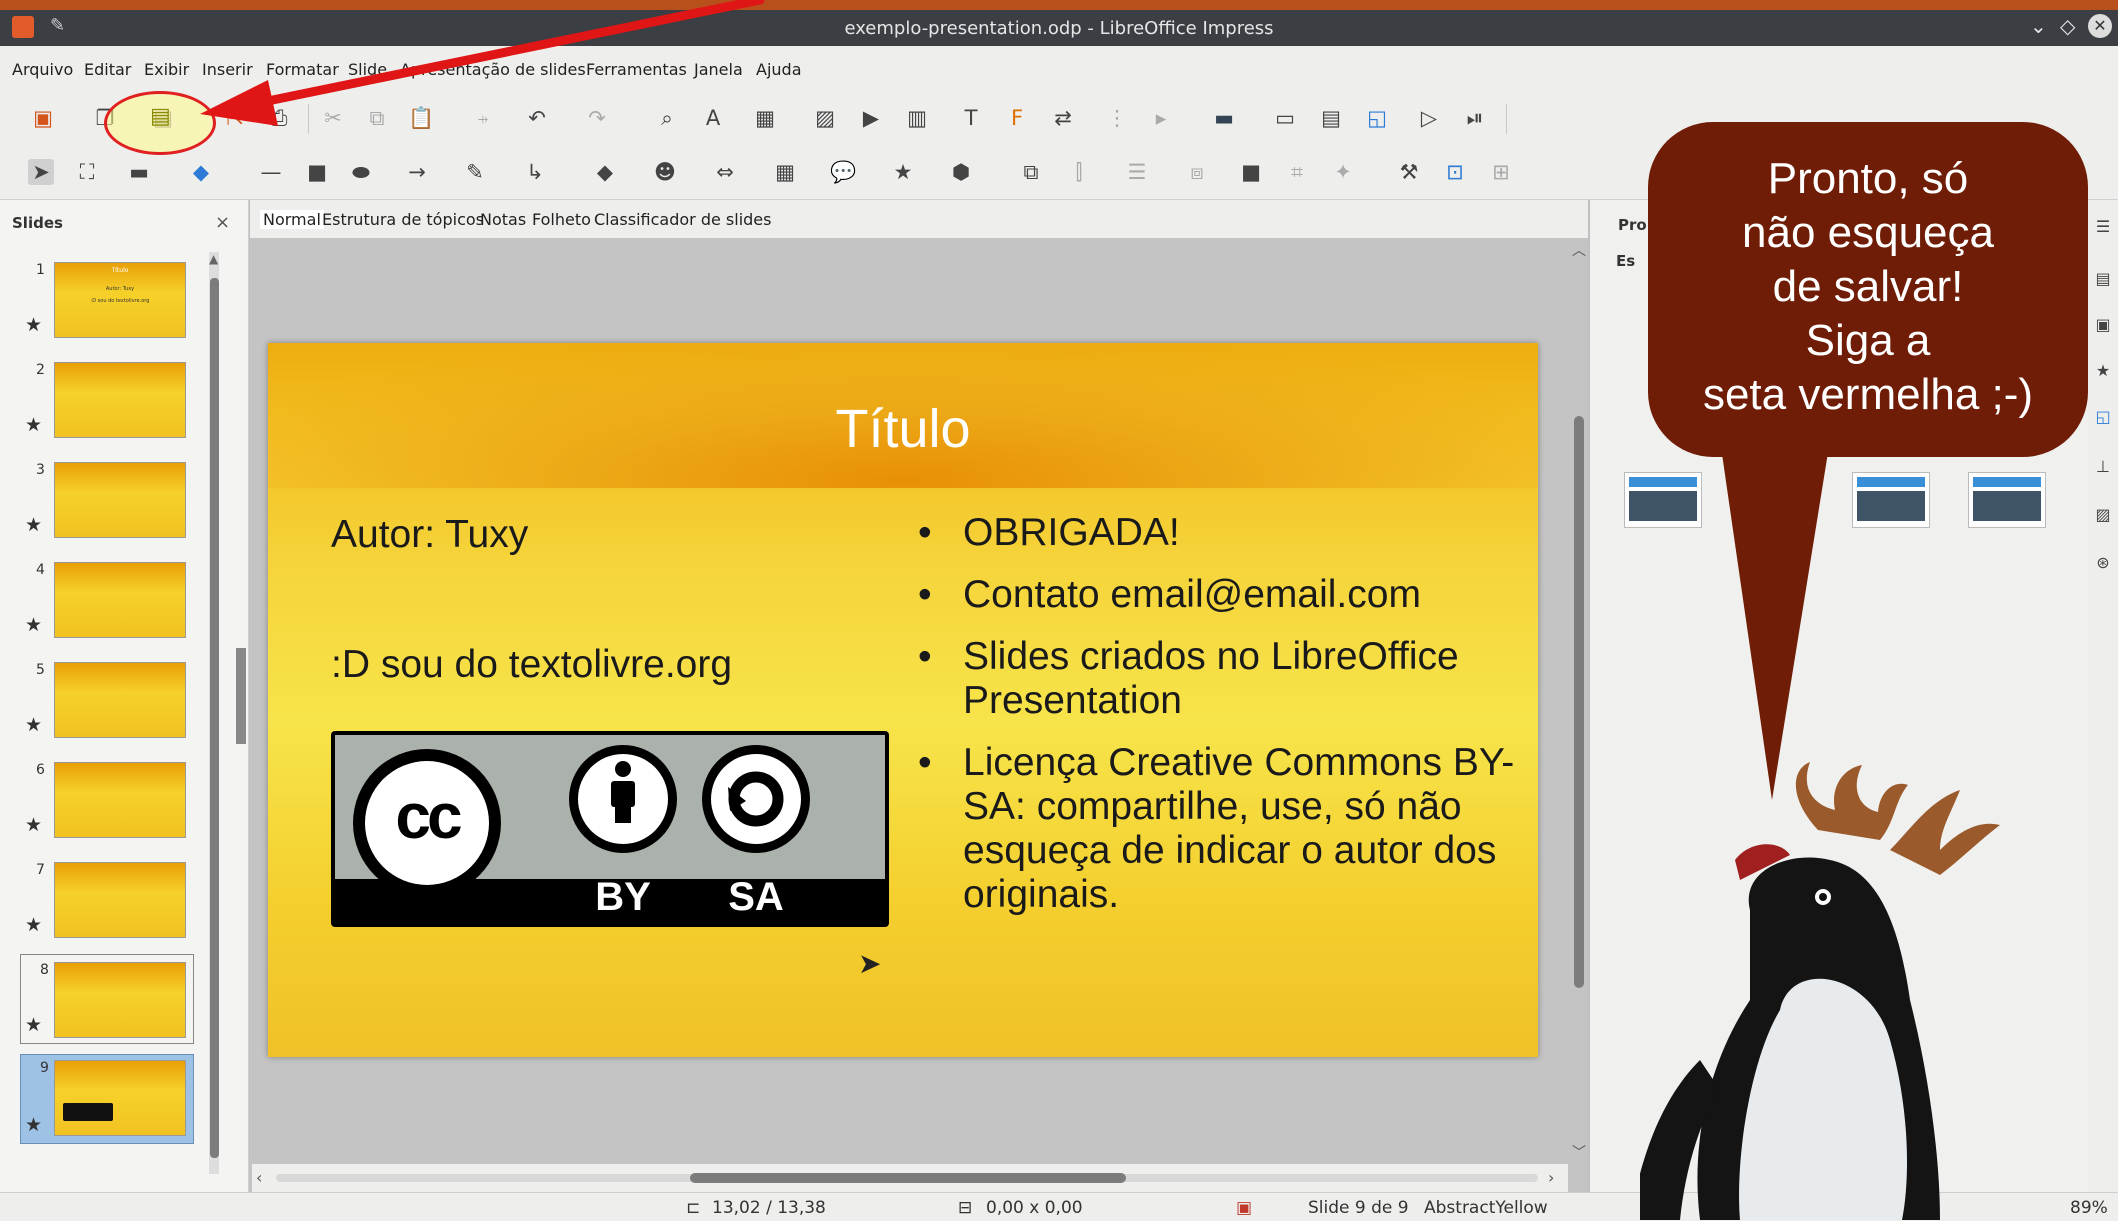 This screenshot has width=2118, height=1221. Describe the element at coordinates (1775, 620) in the screenshot. I see `speech-bubble-tail` at that location.